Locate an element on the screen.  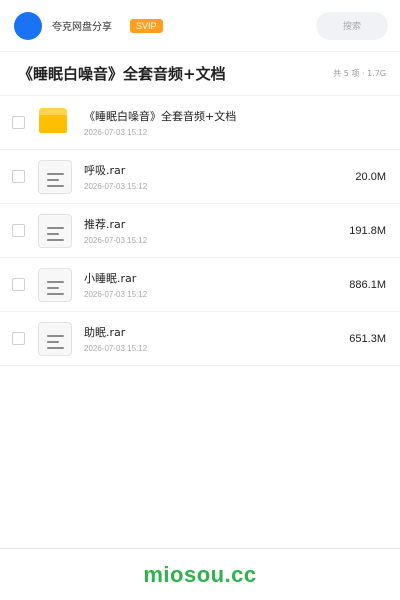
file-row-folder: 《睡眠白噪音》全套音频+文档 2026-07-03 15:12 is located at coordinates (200, 123).